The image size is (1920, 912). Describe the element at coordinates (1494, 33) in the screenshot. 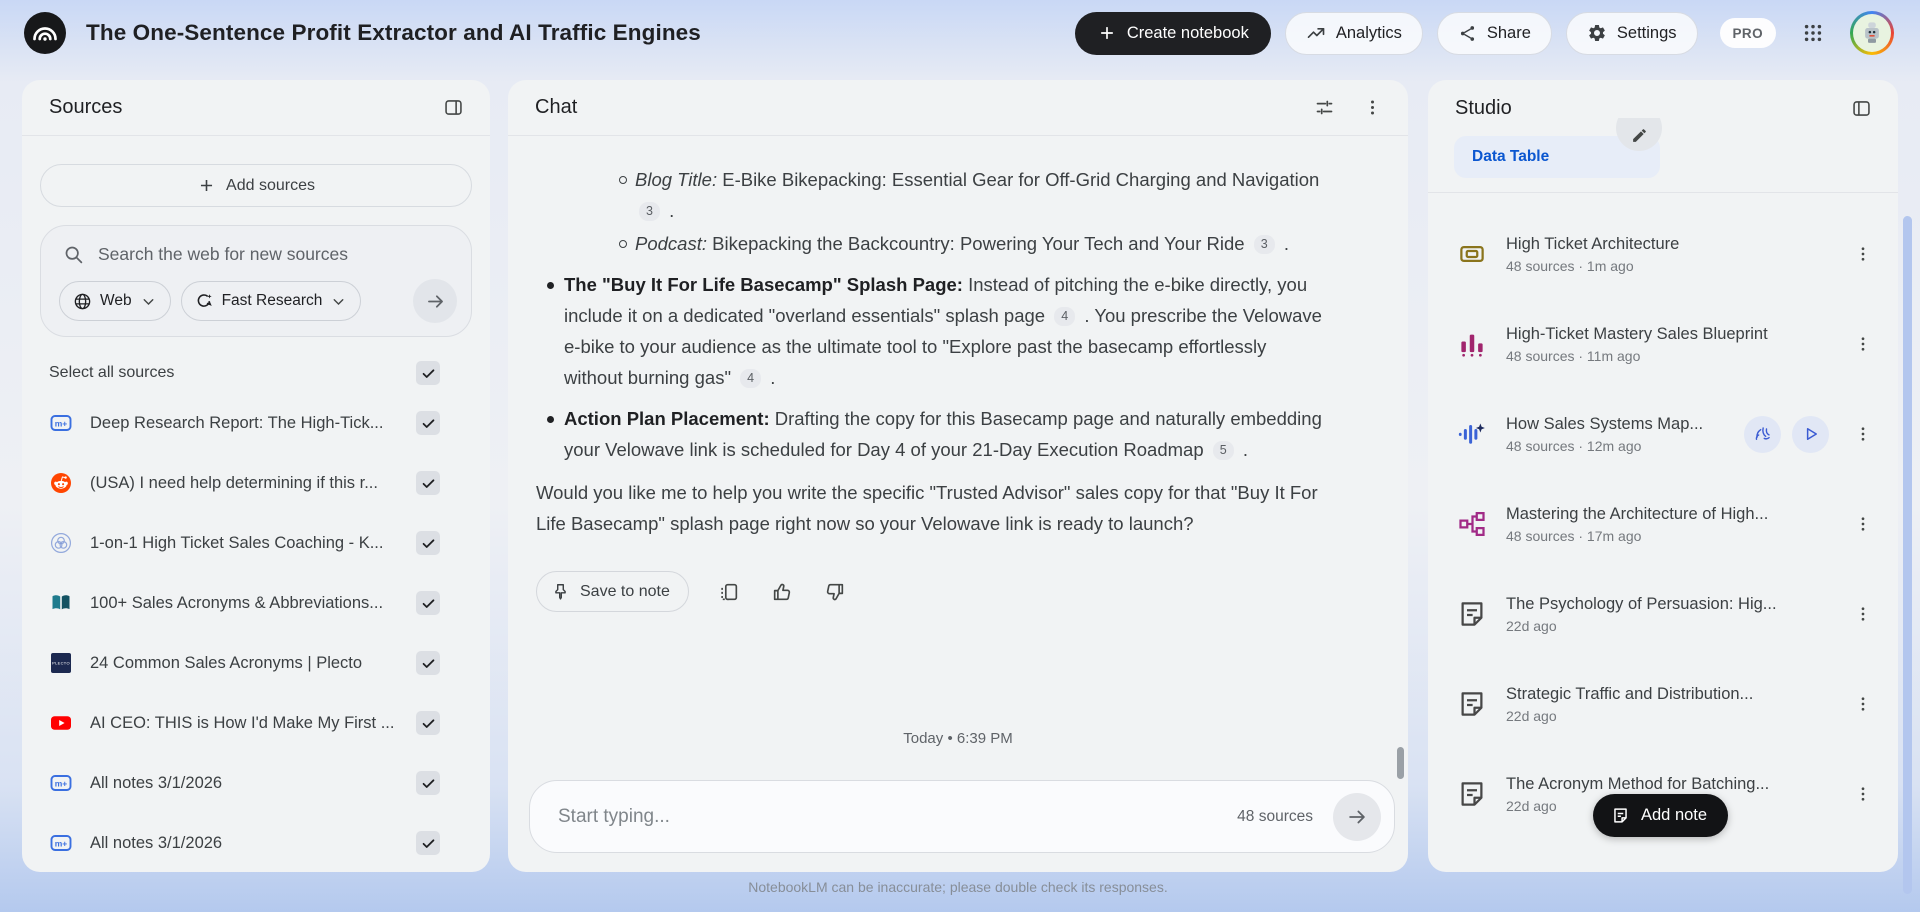

I see `share-button: Share` at that location.